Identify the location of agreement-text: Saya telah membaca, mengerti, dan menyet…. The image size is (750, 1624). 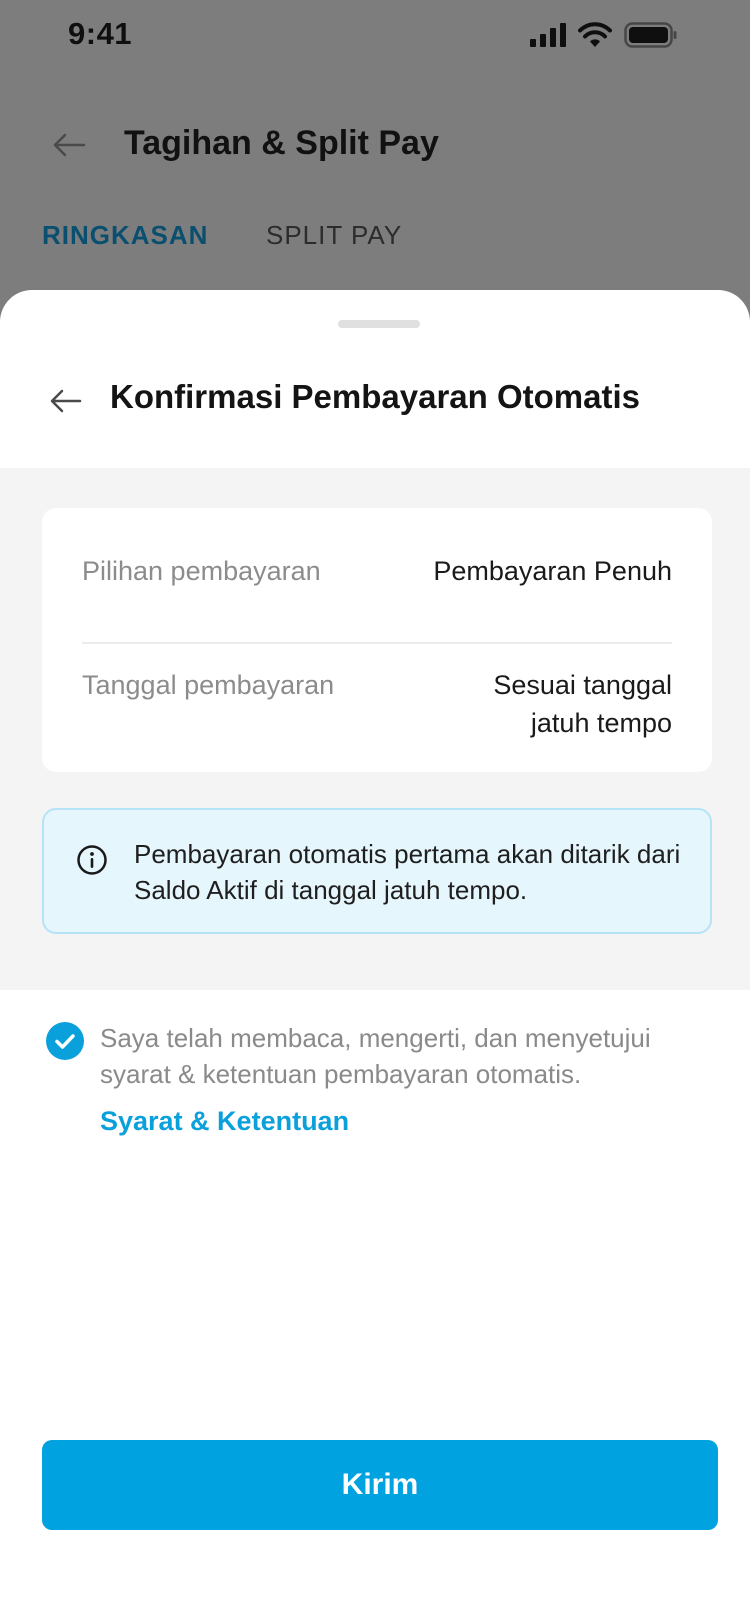
(375, 1056).